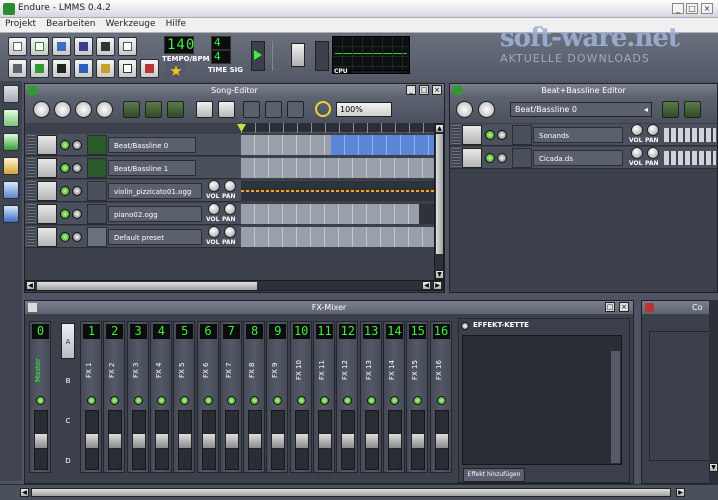  I want to click on pan-knob, so click(230, 209).